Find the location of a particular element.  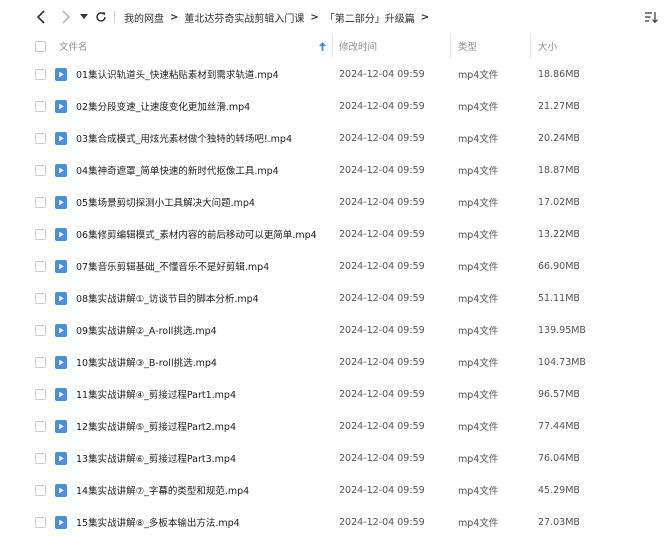

file-size: 104.73MB is located at coordinates (562, 362).